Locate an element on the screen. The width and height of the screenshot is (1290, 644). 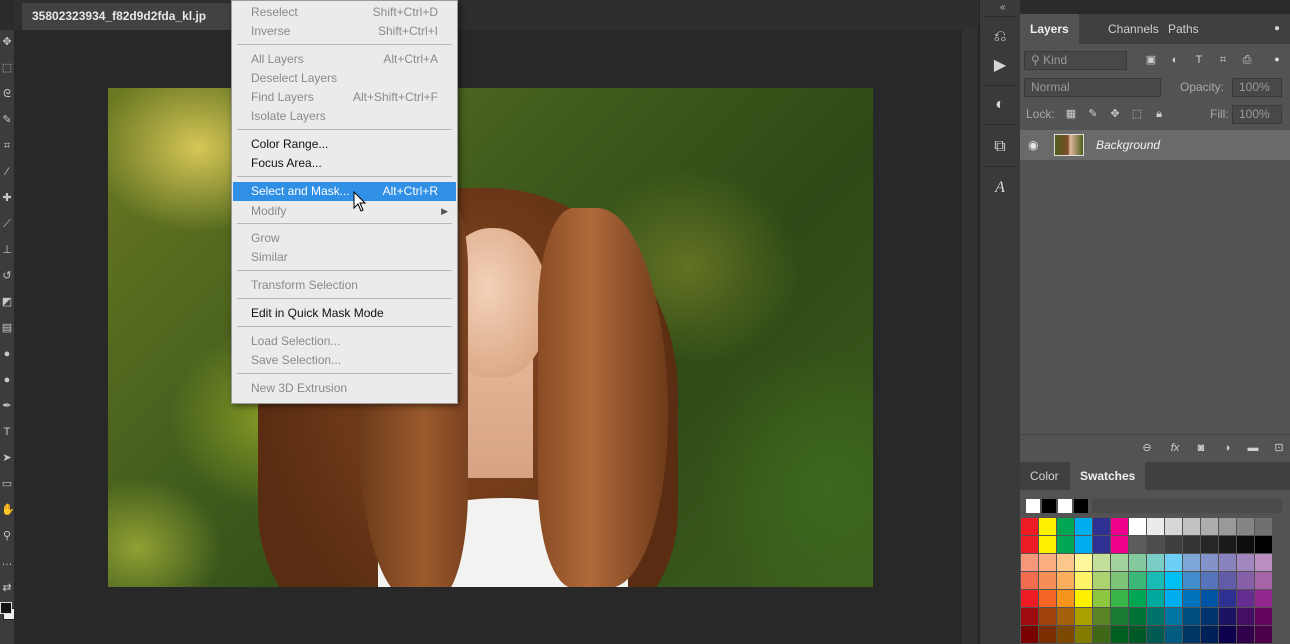
swap-colors-icon: ⇄ is located at coordinates (7, 588).